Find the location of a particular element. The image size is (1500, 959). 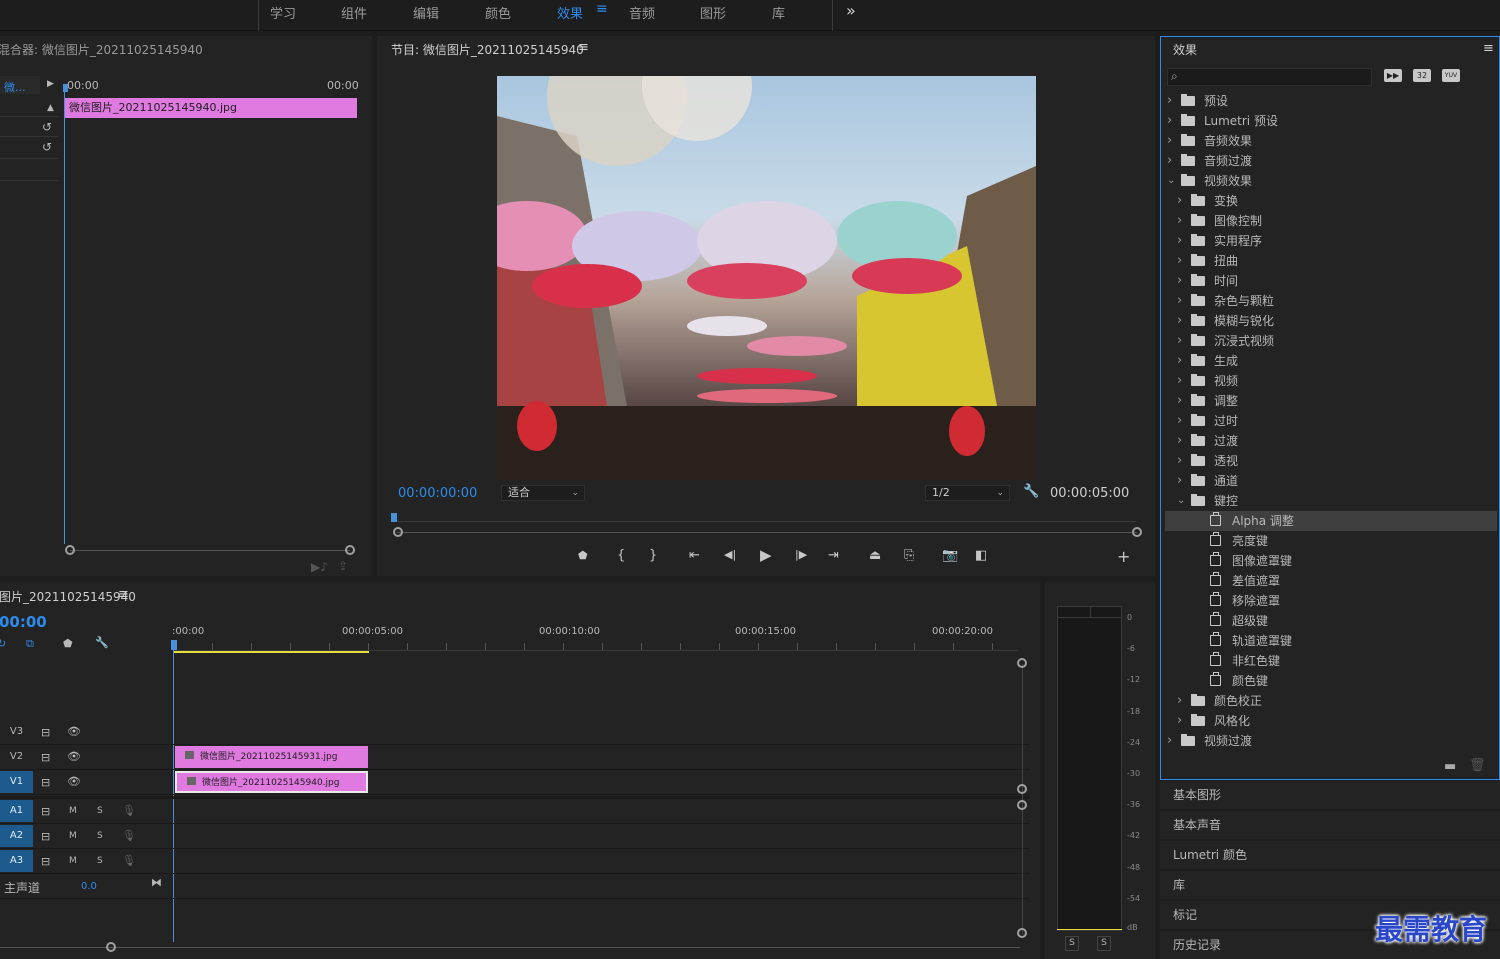

step-back-icon: ◀| is located at coordinates (730, 554).